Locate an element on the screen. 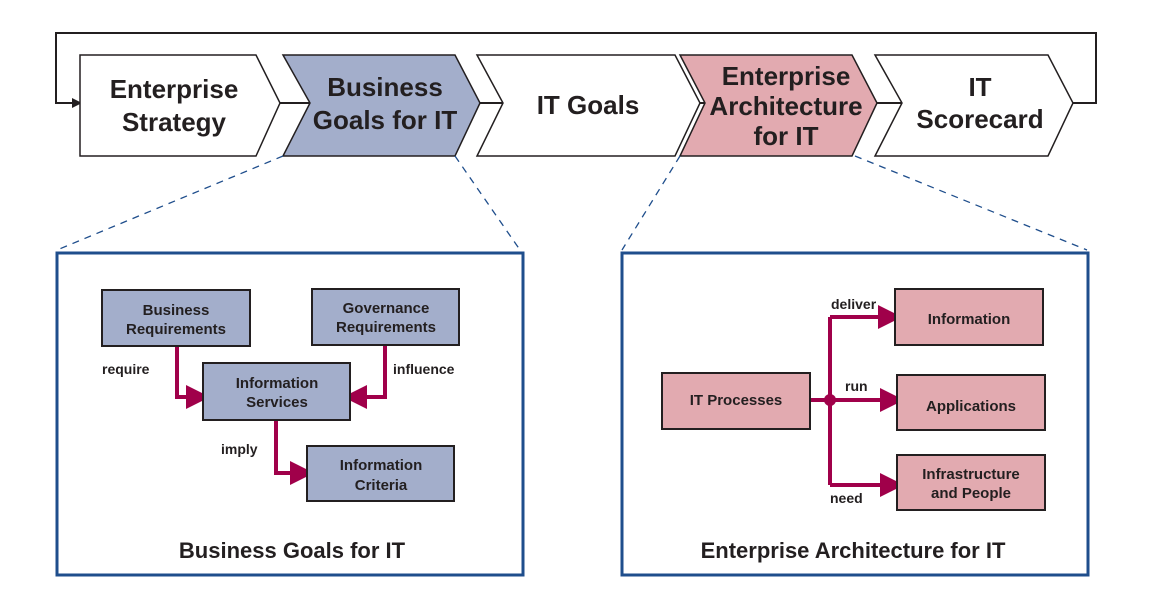 This screenshot has height=600, width=1157. zoom-guide-lines is located at coordinates (572, 203).